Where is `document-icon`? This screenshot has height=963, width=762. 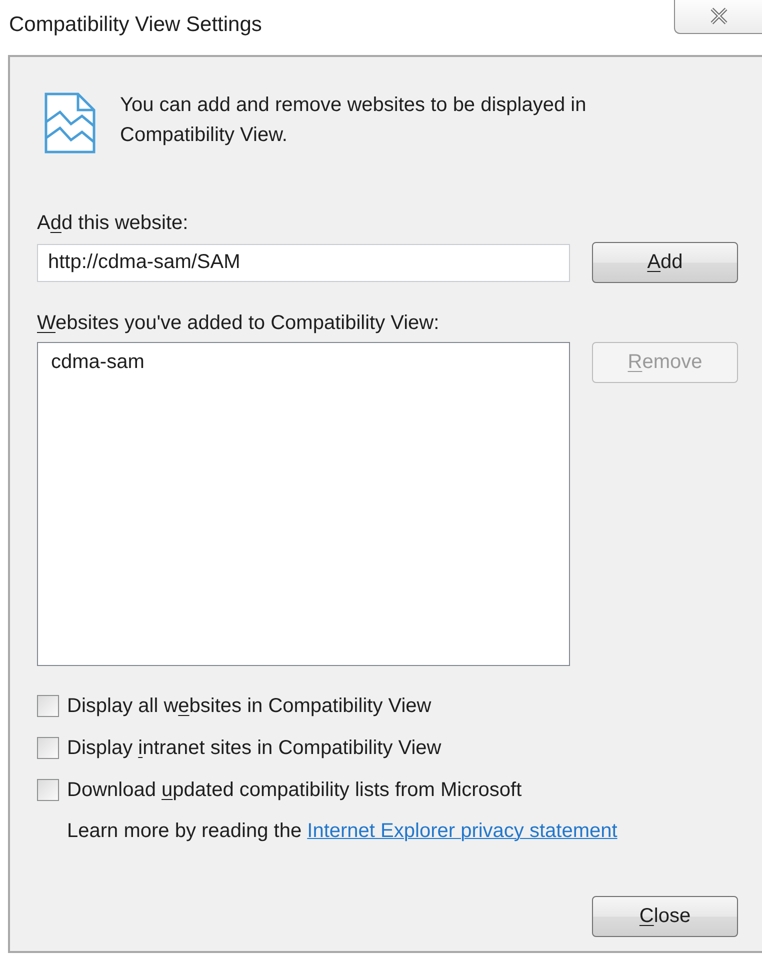 document-icon is located at coordinates (70, 123).